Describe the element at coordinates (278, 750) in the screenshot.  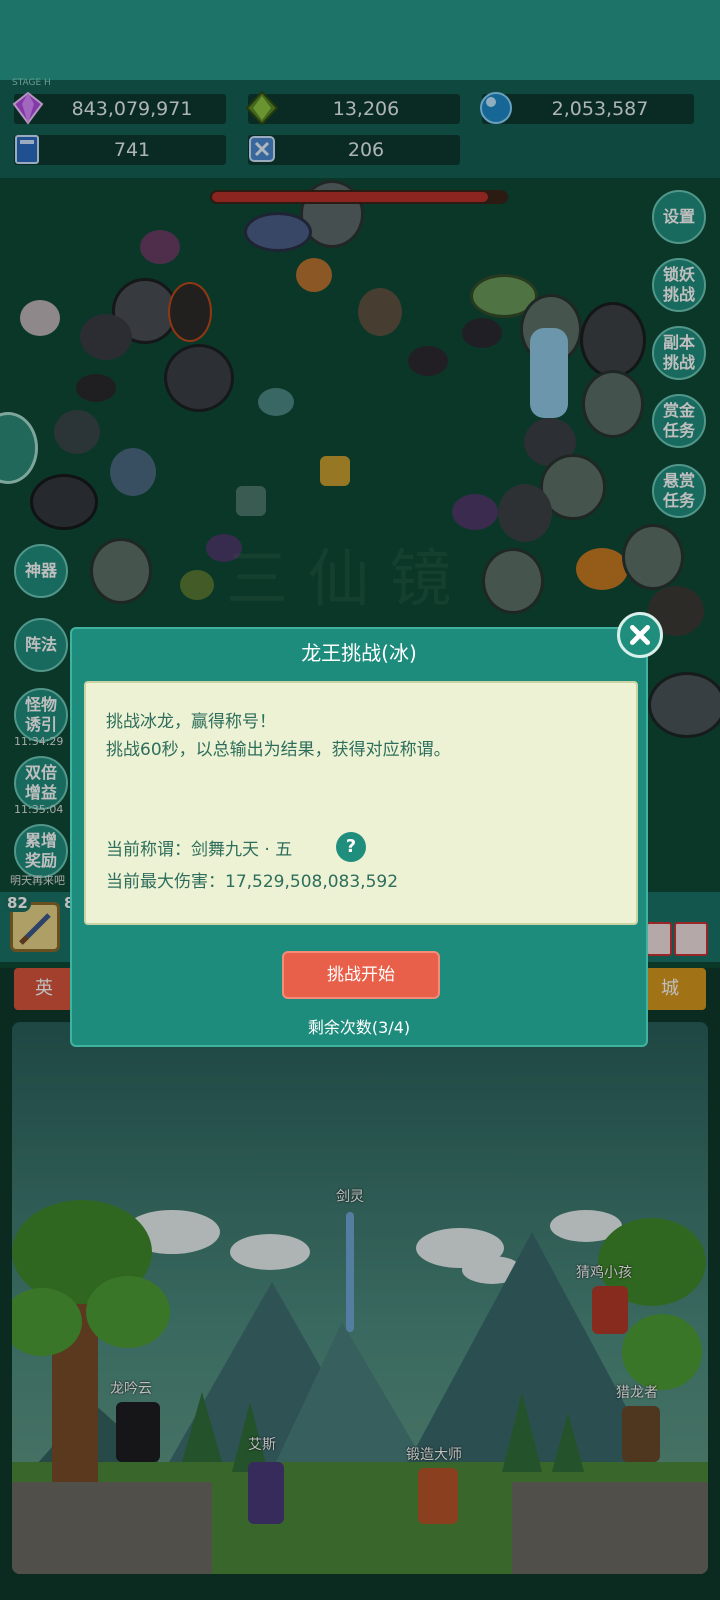
I see `dialog-line-2: 挑战60秒，以总输出为结果，获得对应称谓。` at that location.